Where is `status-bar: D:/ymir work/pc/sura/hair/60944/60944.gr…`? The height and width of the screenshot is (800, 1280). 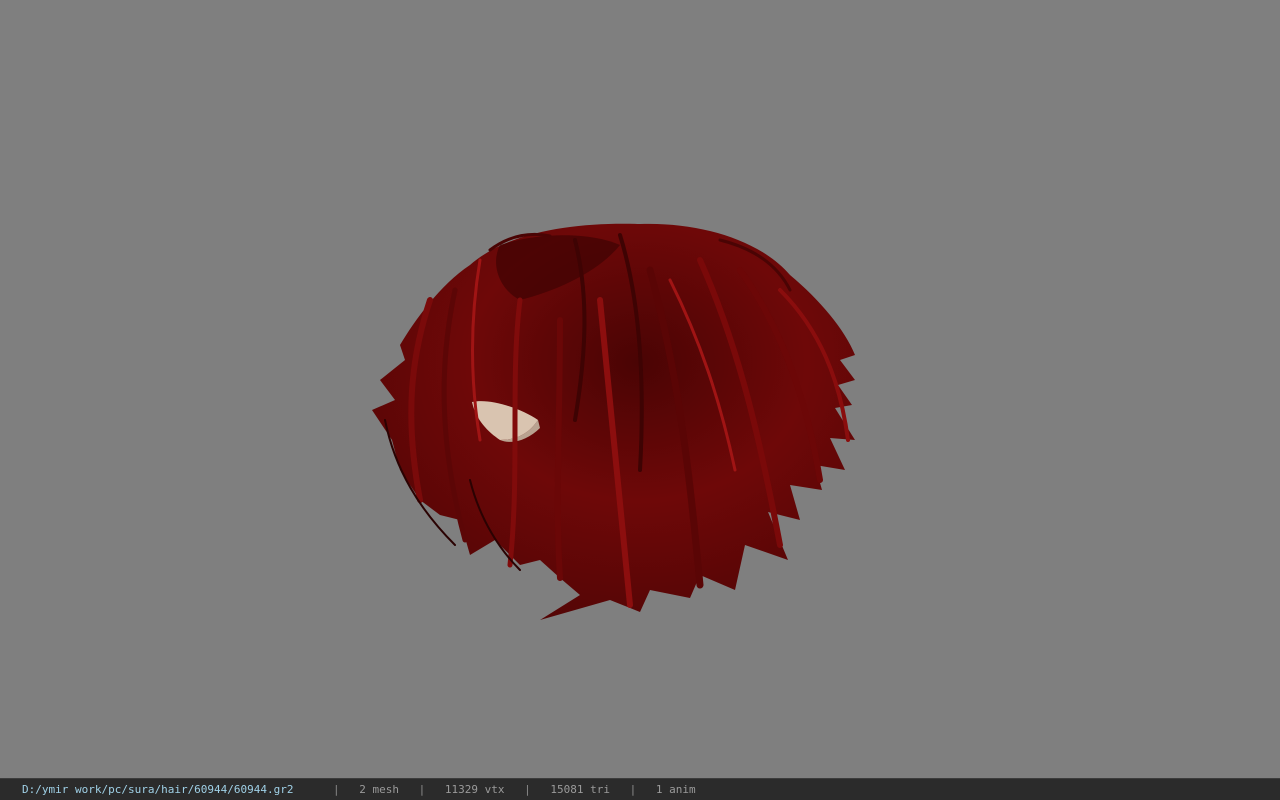
status-bar: D:/ymir work/pc/sura/hair/60944/60944.gr… is located at coordinates (640, 789).